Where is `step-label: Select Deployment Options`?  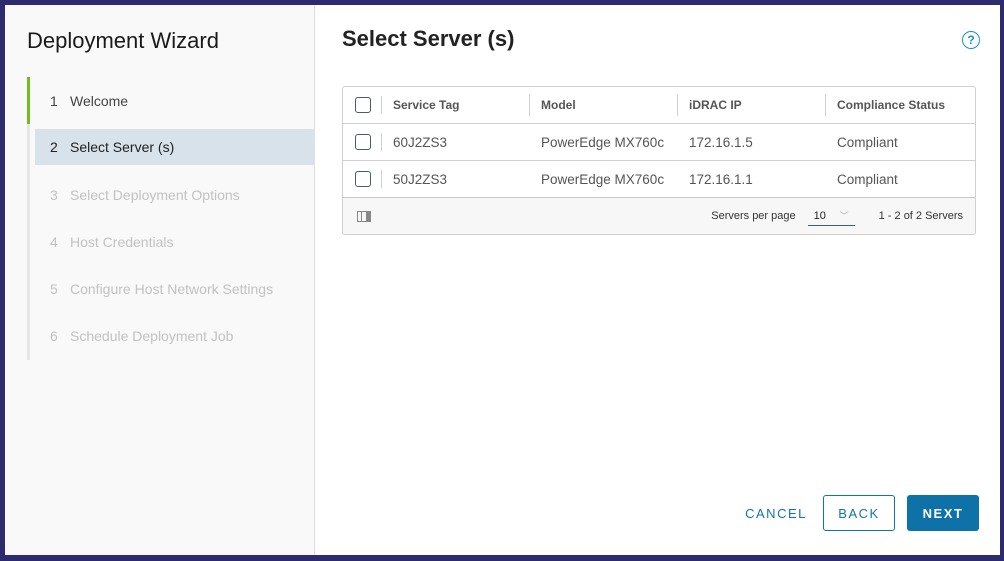
step-label: Select Deployment Options is located at coordinates (155, 194).